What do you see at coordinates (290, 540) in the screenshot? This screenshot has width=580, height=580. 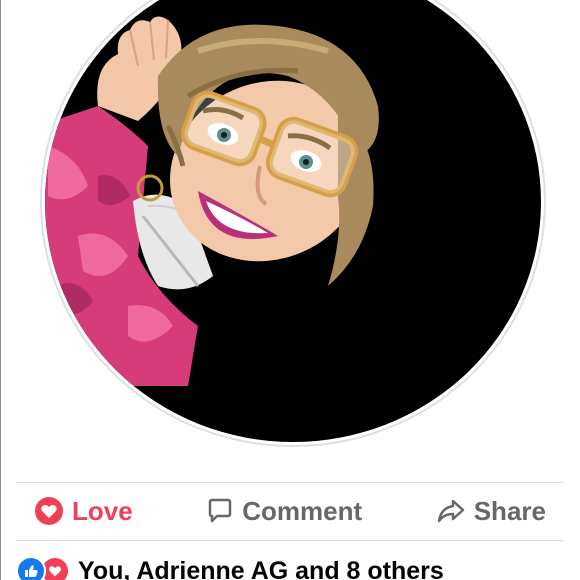 I see `divider-bottom` at bounding box center [290, 540].